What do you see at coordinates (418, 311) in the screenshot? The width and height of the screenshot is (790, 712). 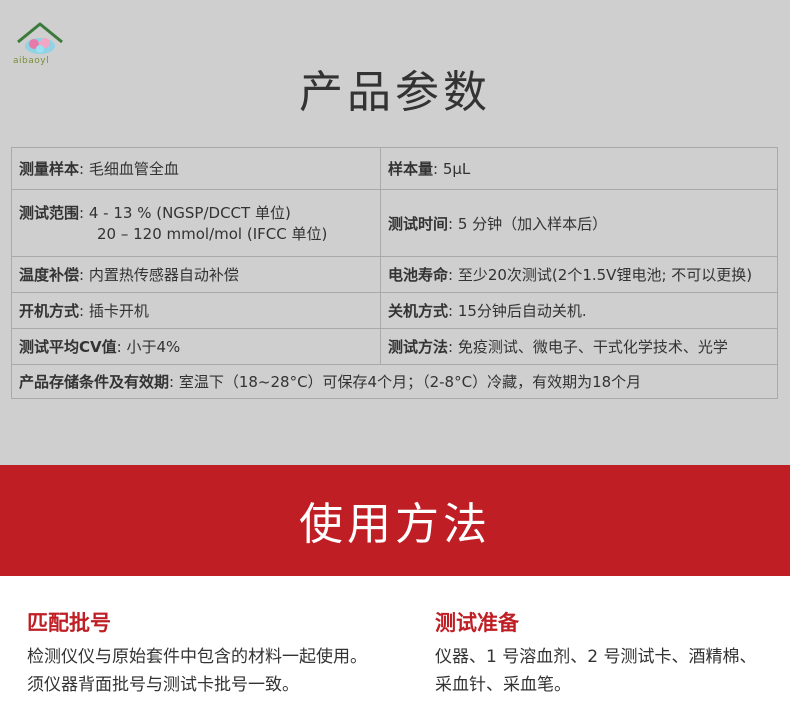 I see `param-label: 关机方式` at bounding box center [418, 311].